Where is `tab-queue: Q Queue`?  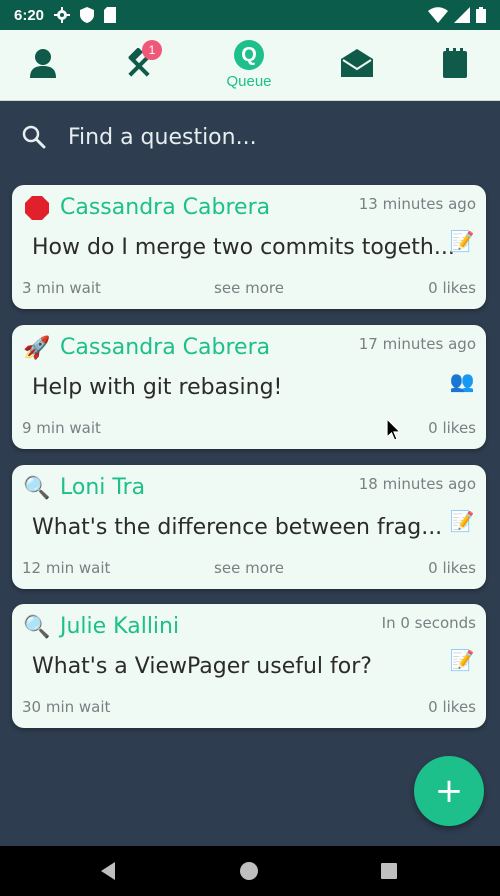
tab-queue: Q Queue is located at coordinates (249, 65).